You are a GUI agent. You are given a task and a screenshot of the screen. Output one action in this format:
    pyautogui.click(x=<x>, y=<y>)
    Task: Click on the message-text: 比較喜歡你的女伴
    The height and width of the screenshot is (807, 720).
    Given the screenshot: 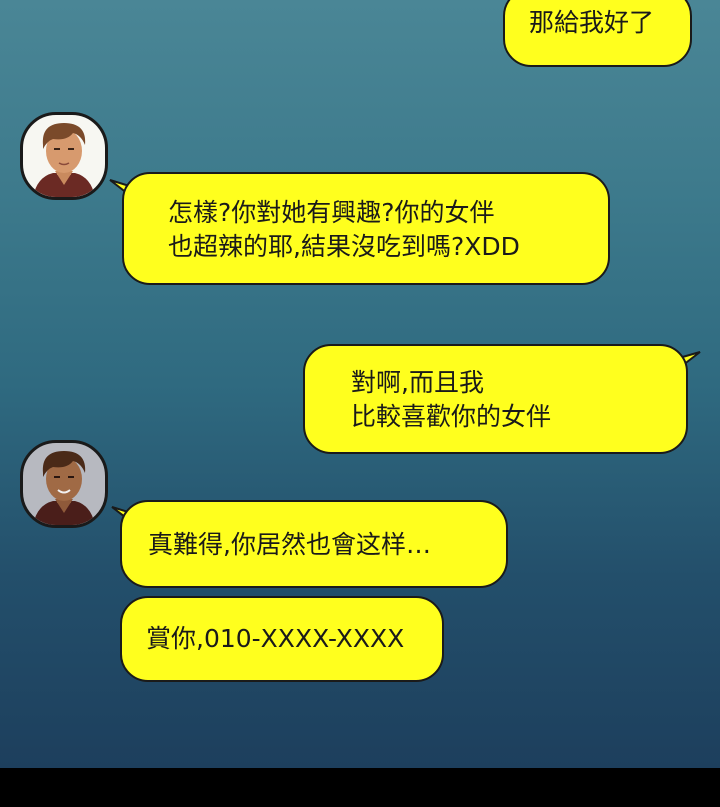 What is the action you would take?
    pyautogui.click(x=451, y=416)
    